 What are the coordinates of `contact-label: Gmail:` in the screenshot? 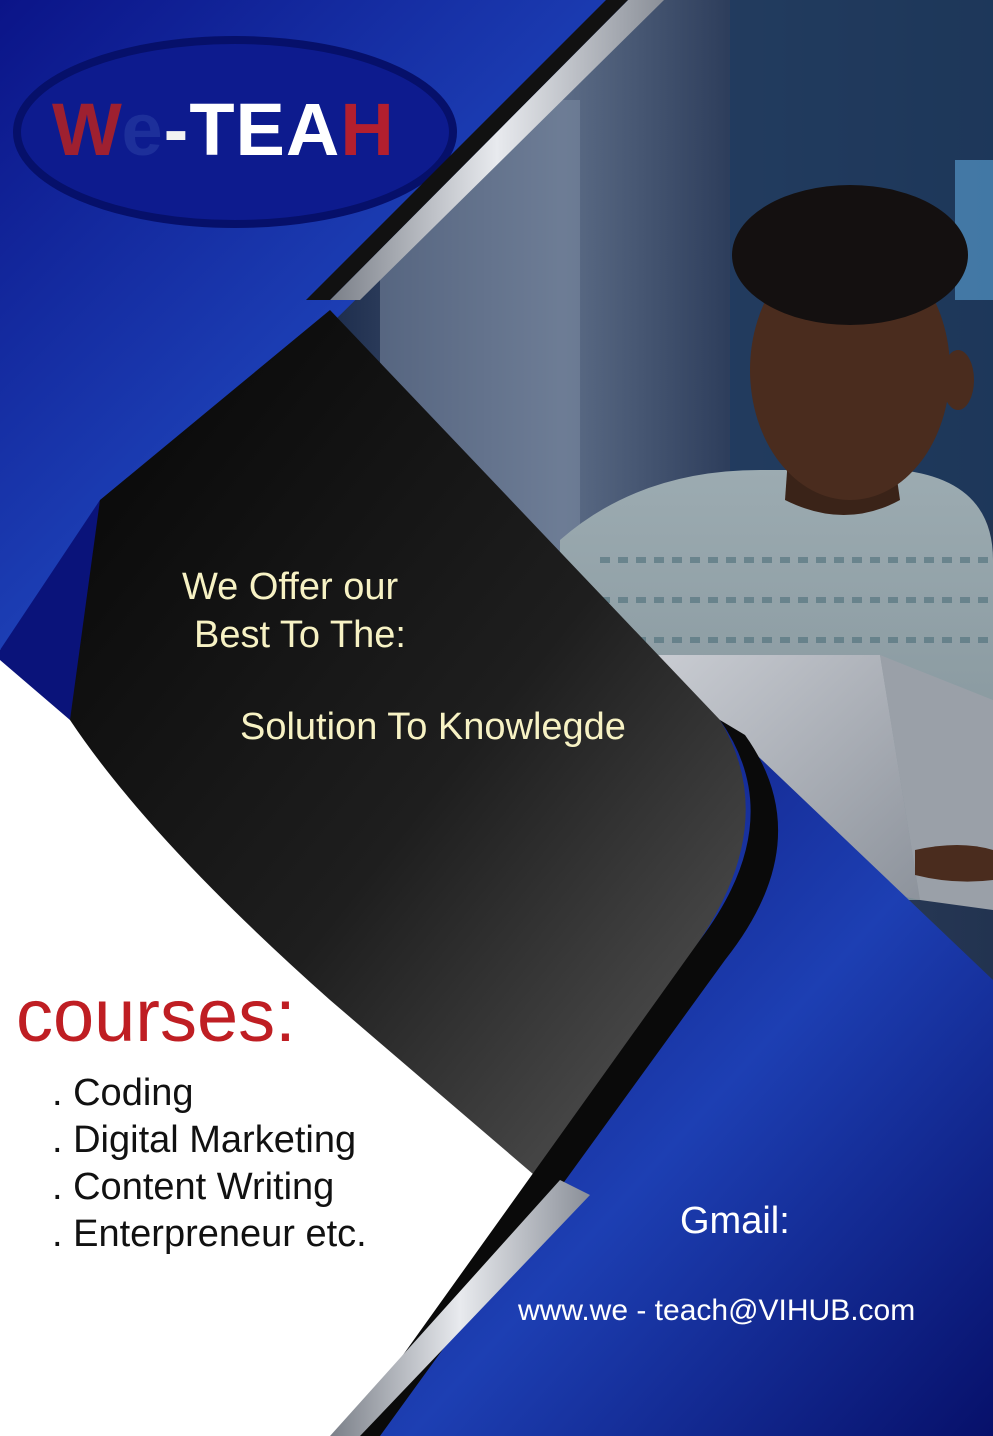 It's located at (735, 1221).